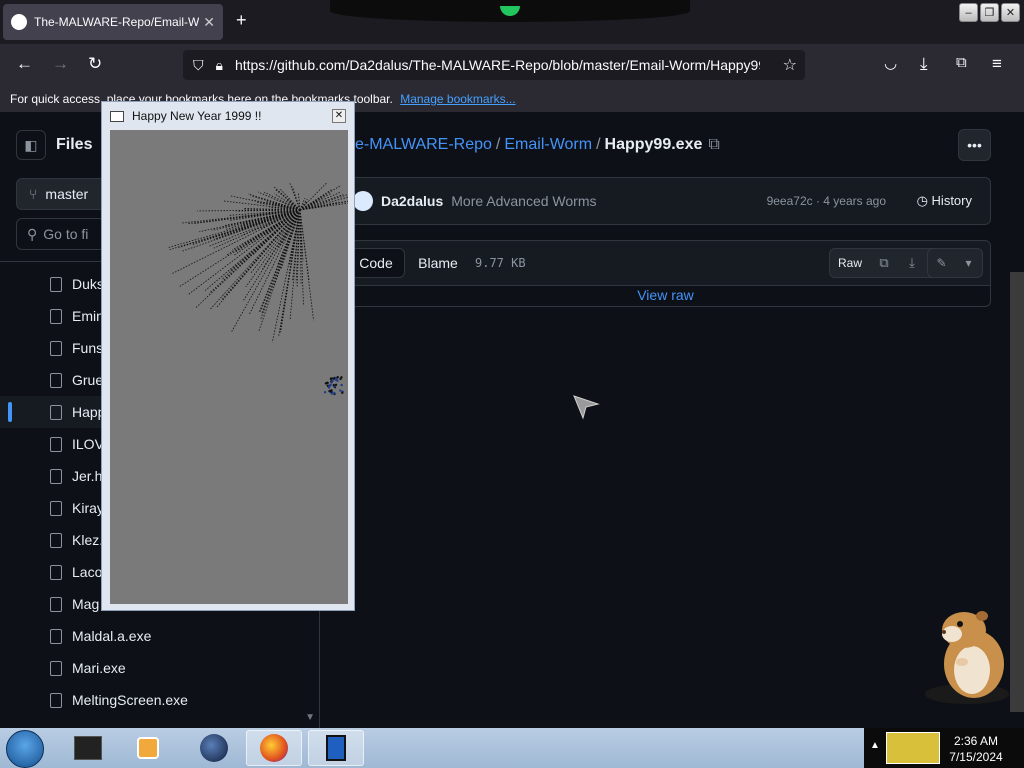 Image resolution: width=1024 pixels, height=768 pixels. I want to click on copy-path-icon: ⧉, so click(713, 144).